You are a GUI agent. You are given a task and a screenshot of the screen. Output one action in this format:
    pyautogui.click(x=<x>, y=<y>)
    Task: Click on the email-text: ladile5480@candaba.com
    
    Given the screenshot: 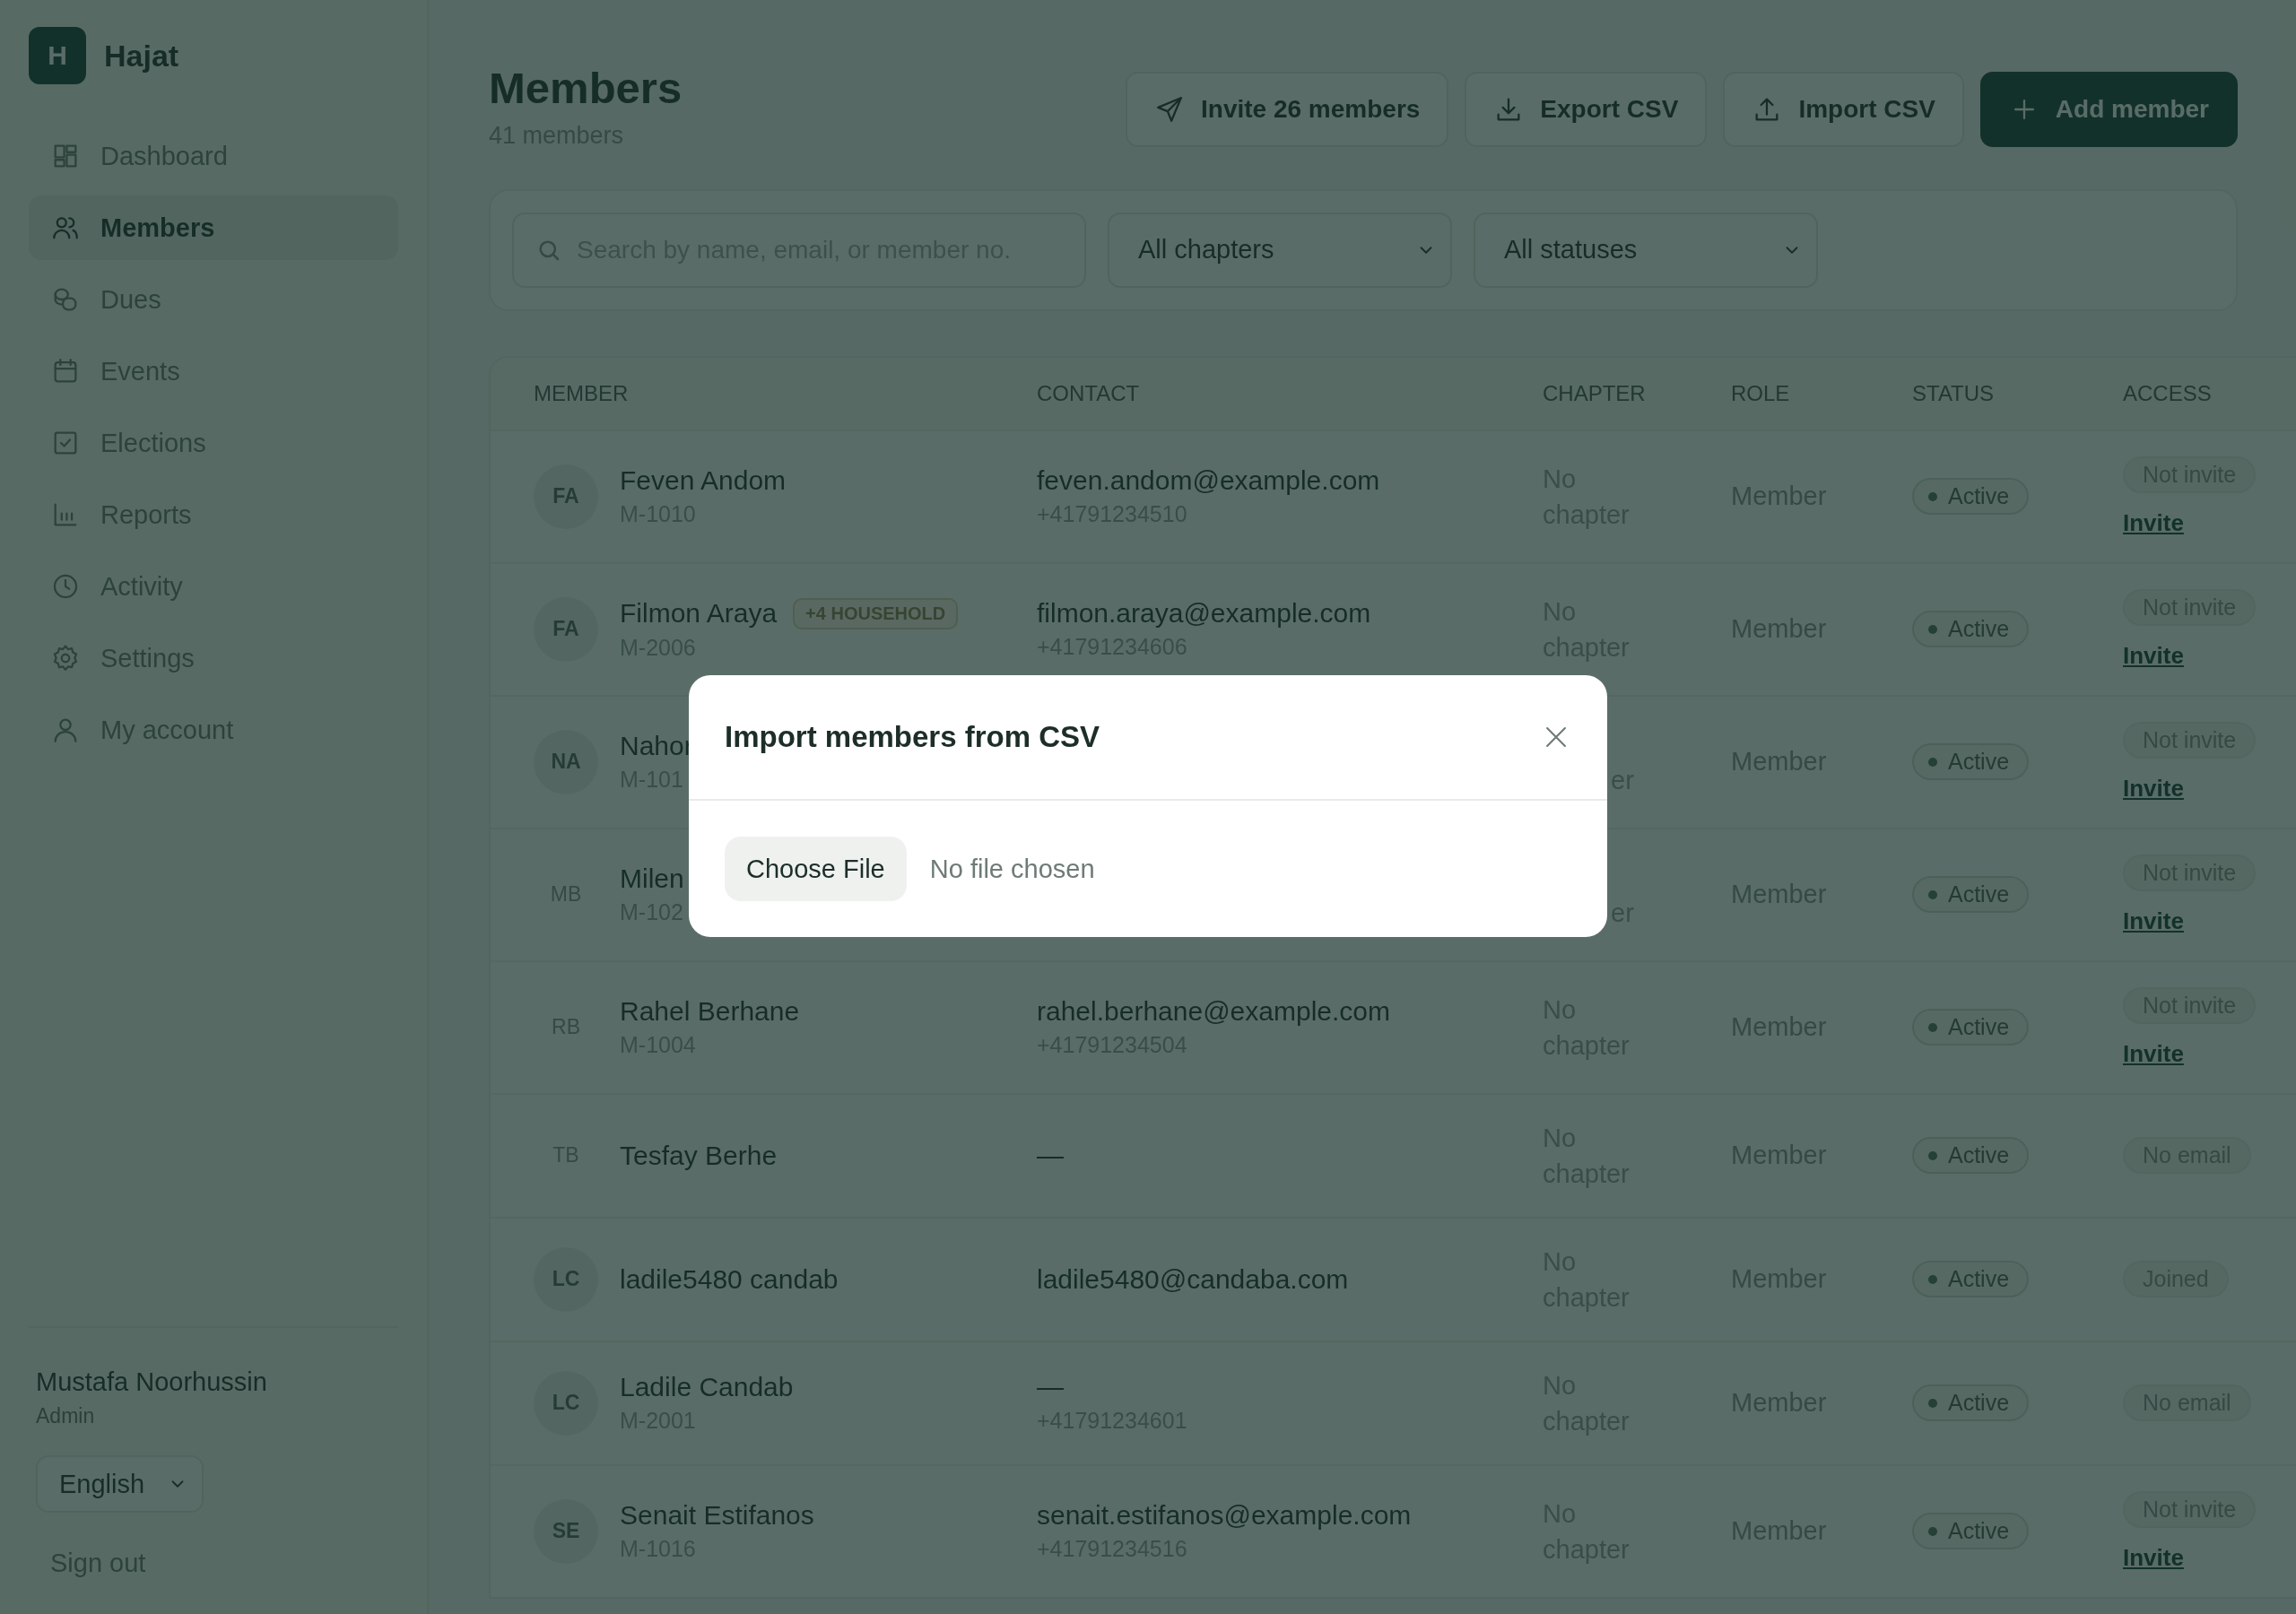 What is the action you would take?
    pyautogui.click(x=1193, y=1279)
    